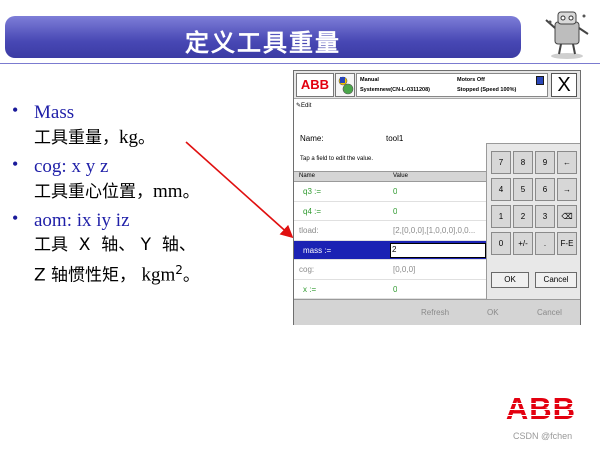 The width and height of the screenshot is (600, 450). Describe the element at coordinates (71, 166) in the screenshot. I see `bullet-heading: cog: x y z` at that location.